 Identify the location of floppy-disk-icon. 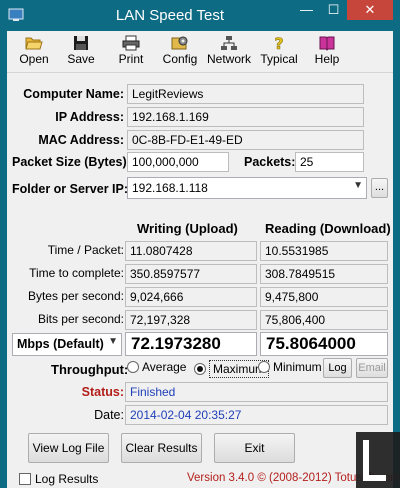
(81, 43).